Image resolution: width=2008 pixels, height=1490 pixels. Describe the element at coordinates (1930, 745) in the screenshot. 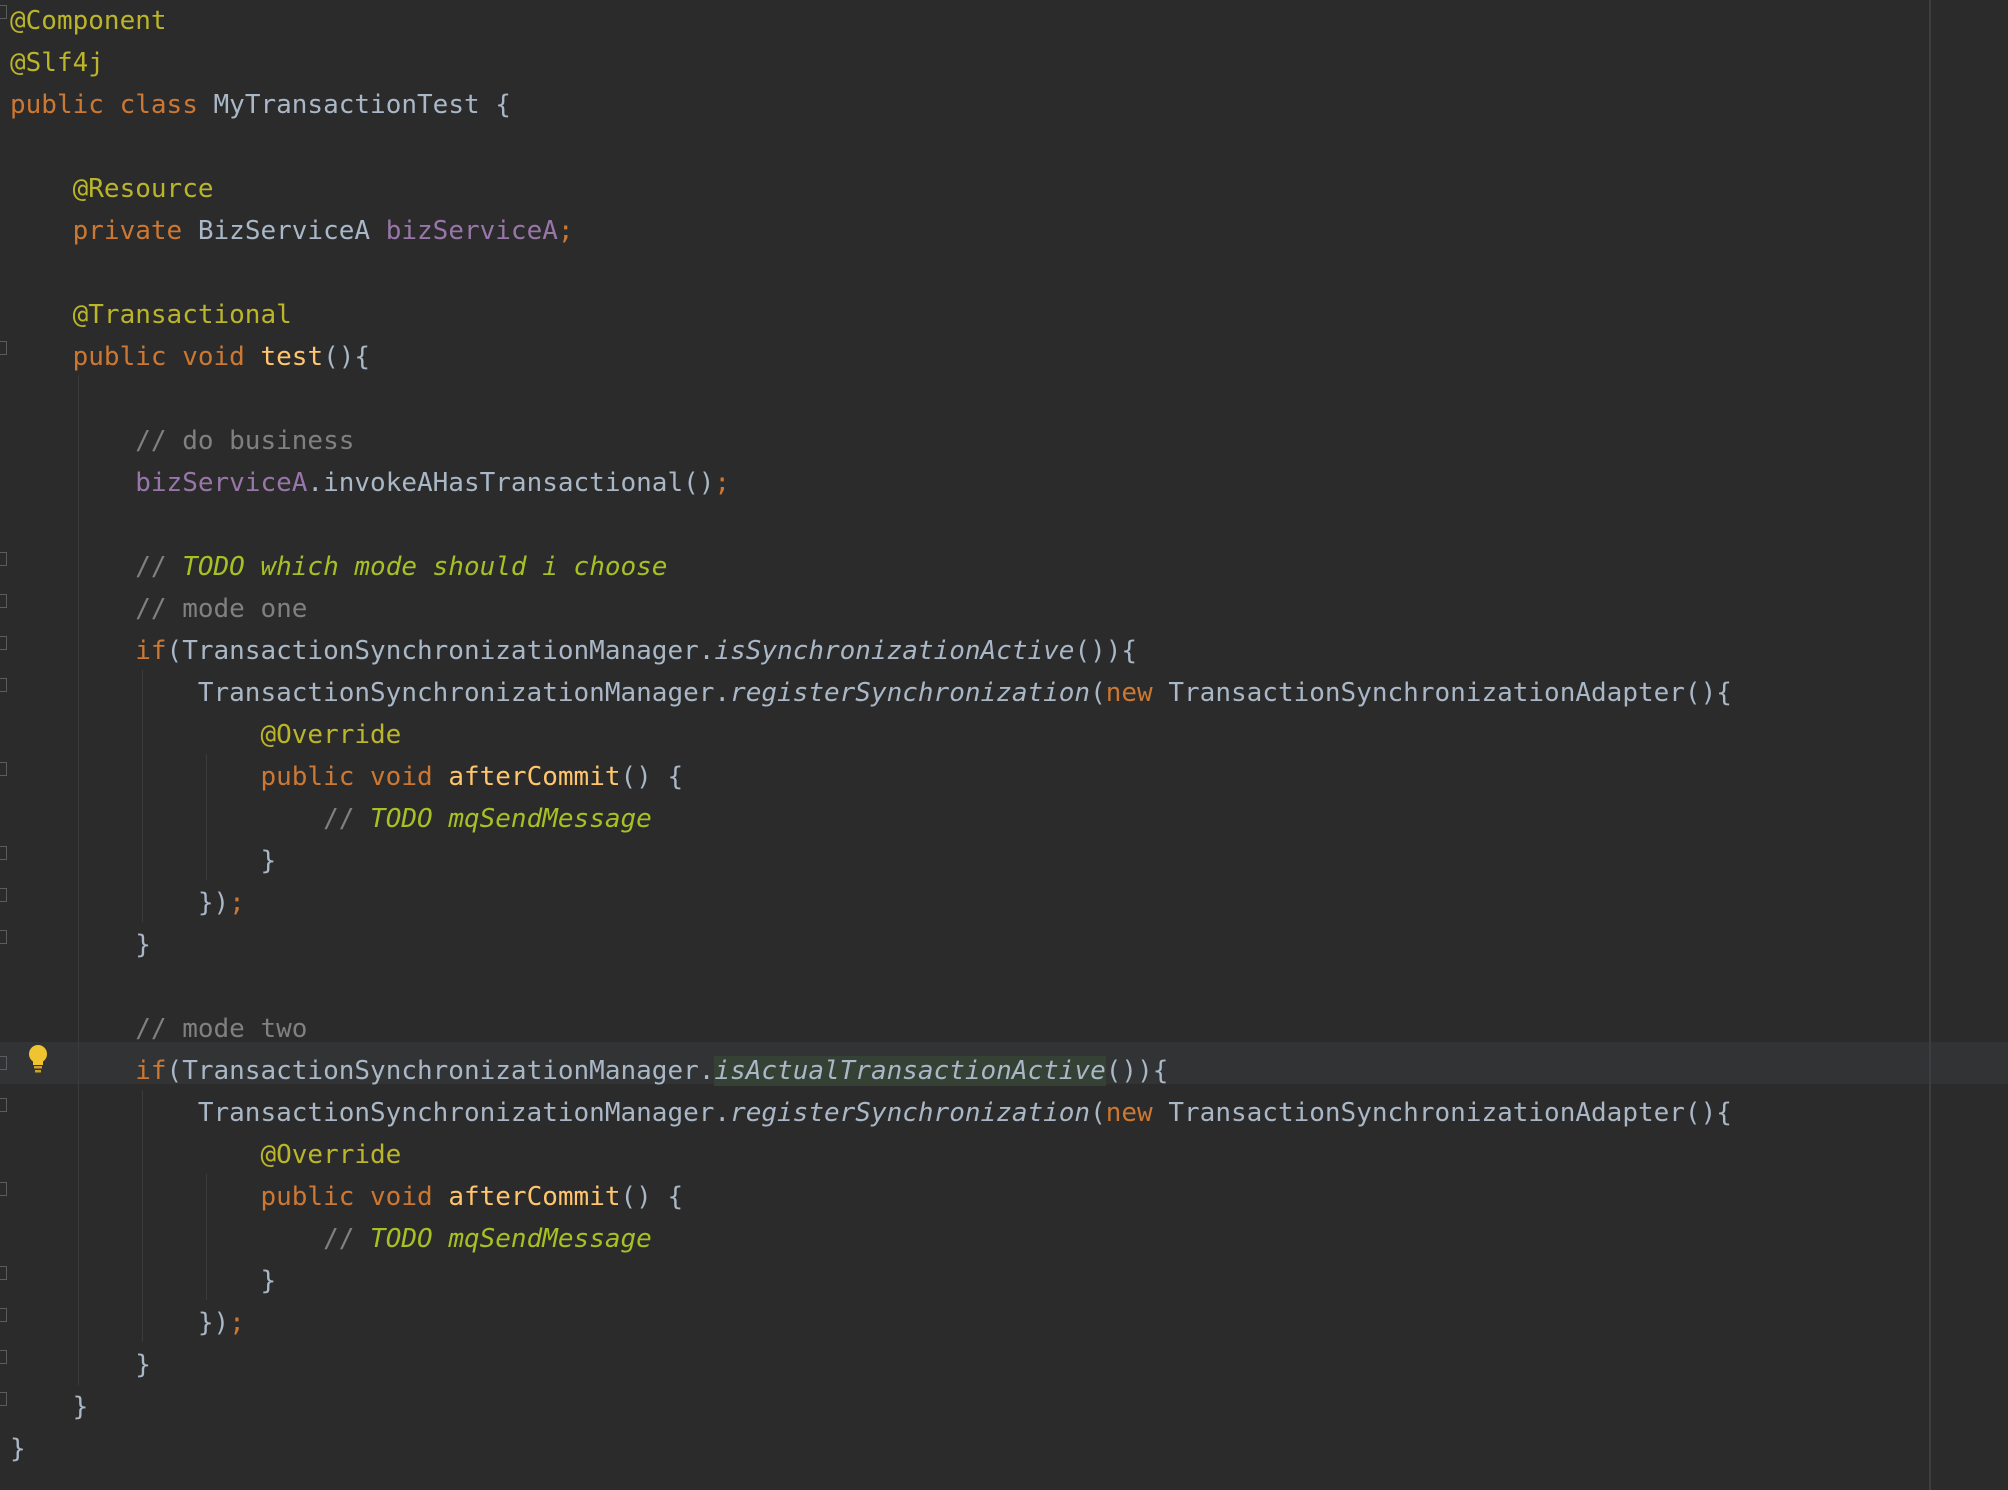

I see `right-margin-guide` at that location.